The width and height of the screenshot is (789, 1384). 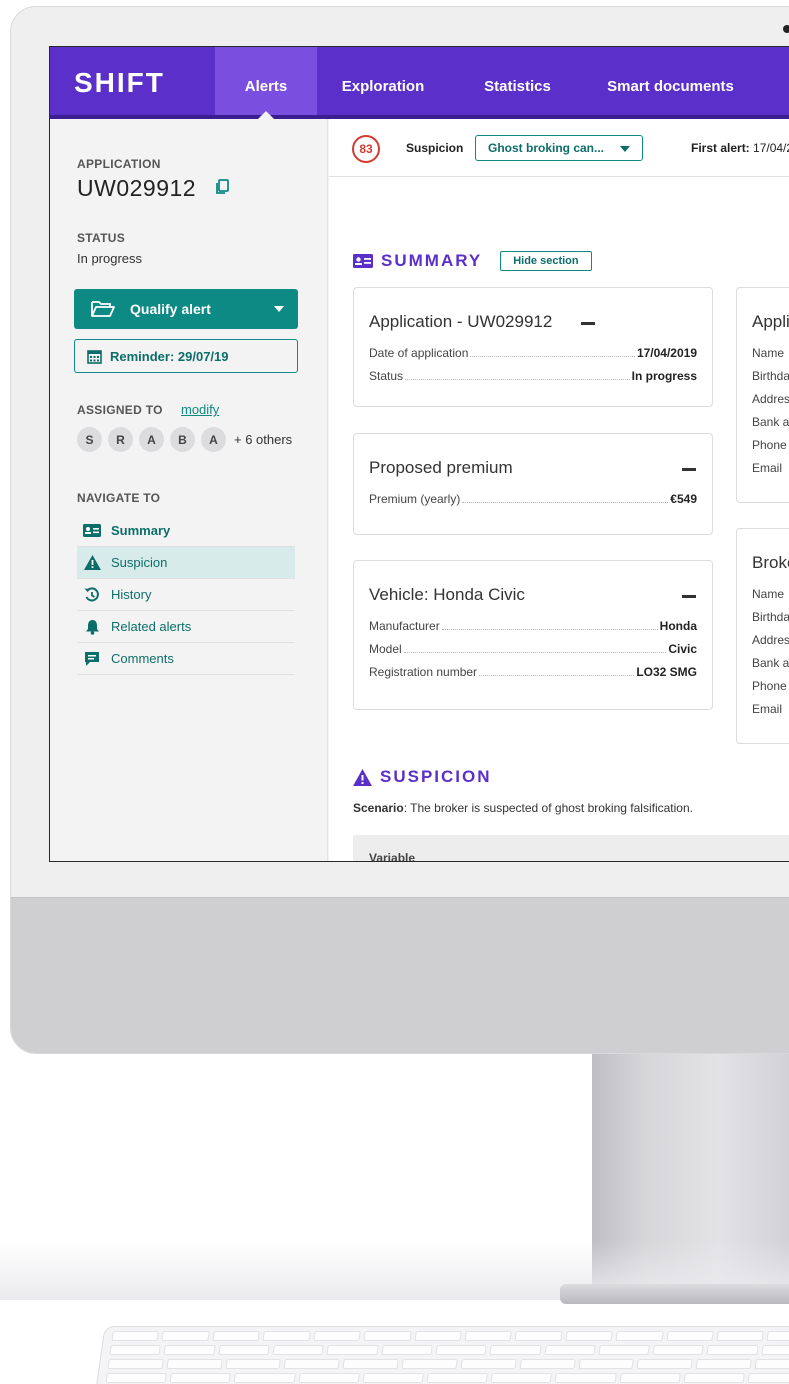 I want to click on summary-section-header: SUMMARY Hide section, so click(x=472, y=261).